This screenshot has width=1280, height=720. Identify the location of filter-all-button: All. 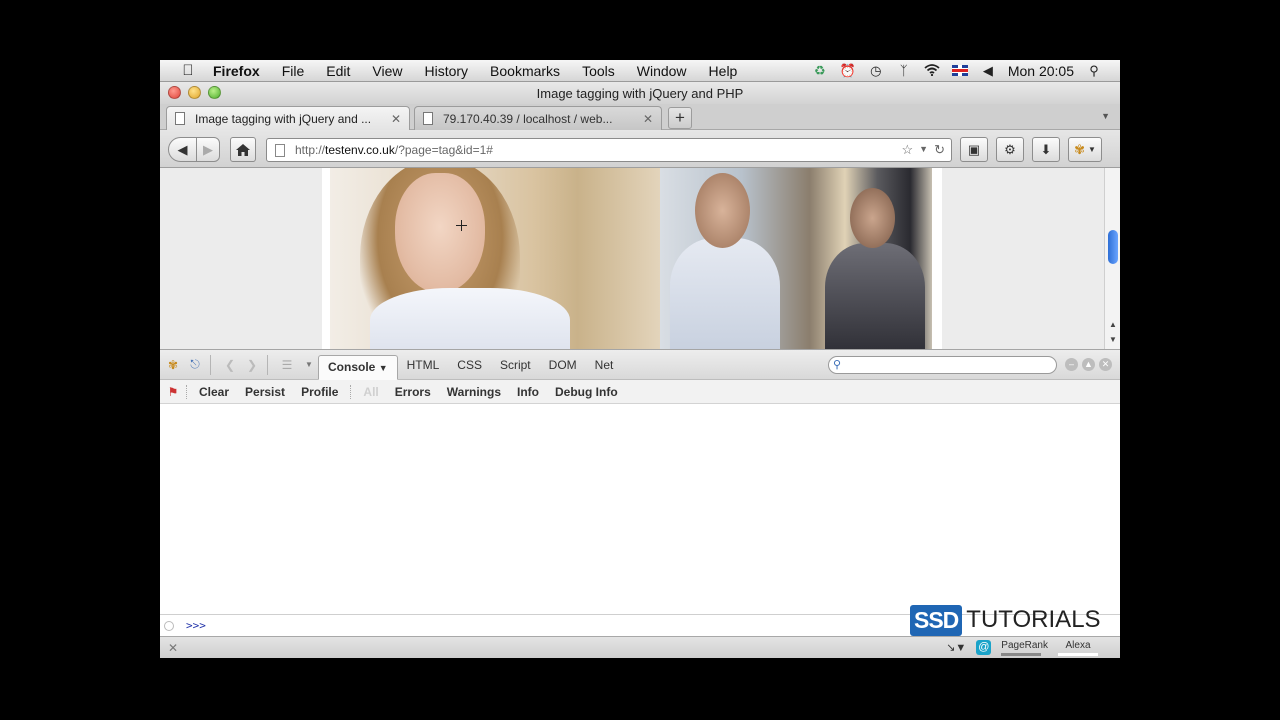
(370, 392).